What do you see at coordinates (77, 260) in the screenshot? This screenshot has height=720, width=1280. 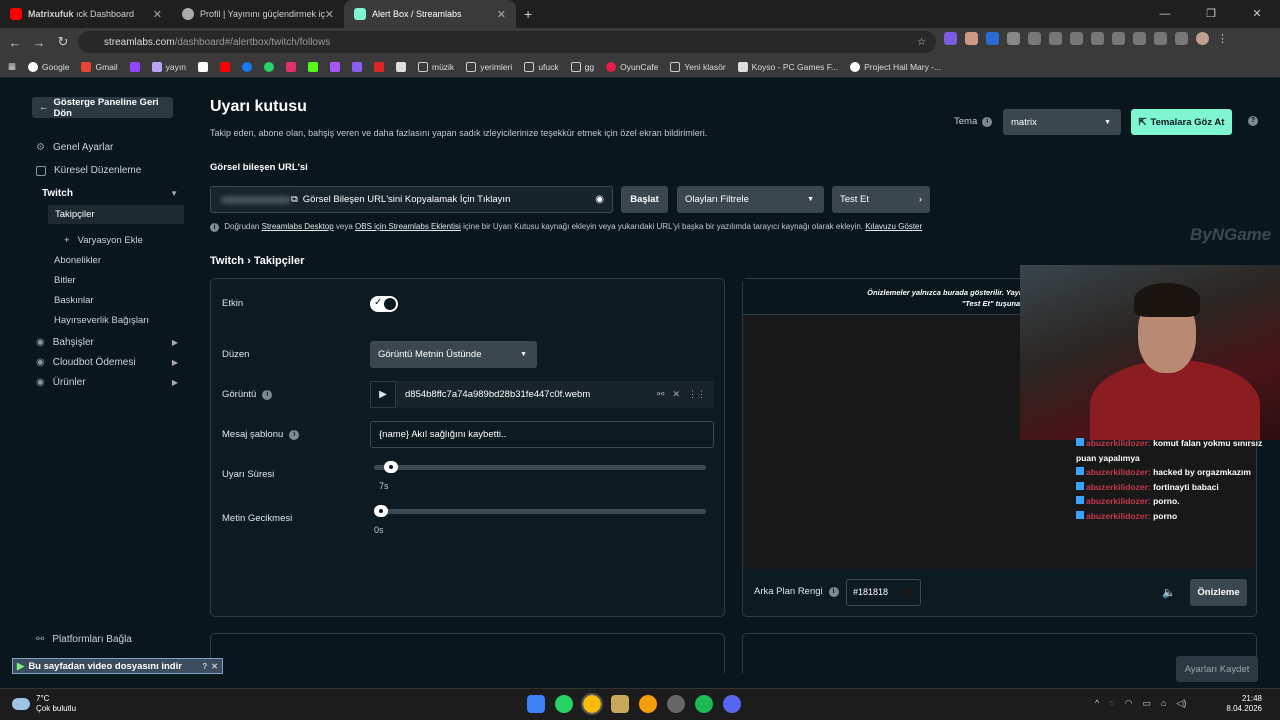 I see `sidebar-item-subscriptions: Abonelikler` at bounding box center [77, 260].